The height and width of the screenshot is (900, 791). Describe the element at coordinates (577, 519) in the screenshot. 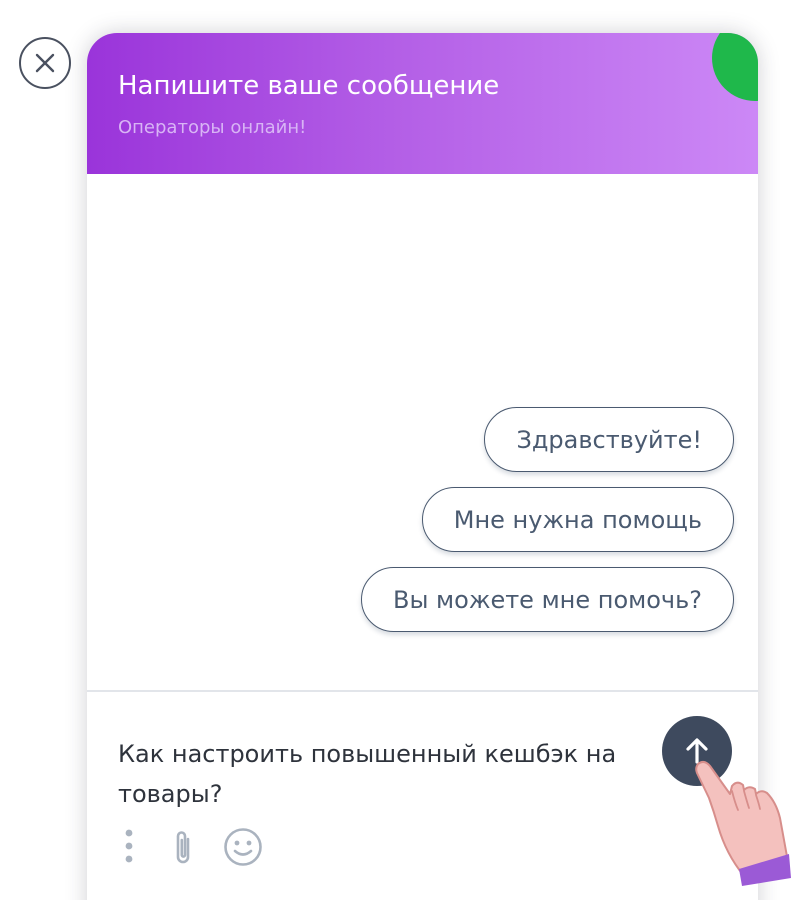

I see `quick-reply-need-help: Мне нужна помощь` at that location.